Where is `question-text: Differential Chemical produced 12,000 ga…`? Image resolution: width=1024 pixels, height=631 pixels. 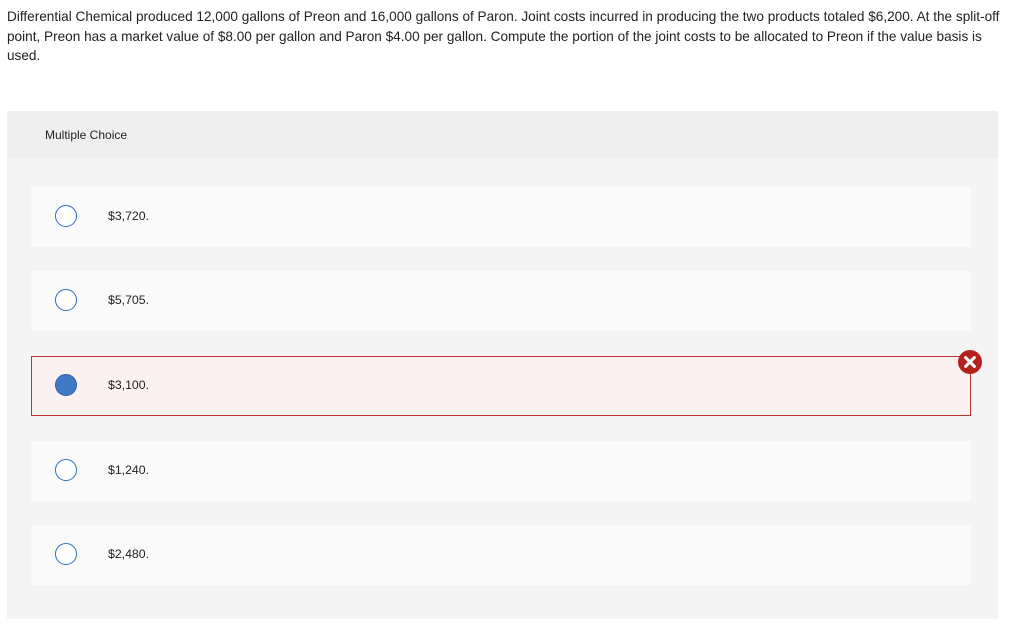
question-text: Differential Chemical produced 12,000 ga… is located at coordinates (503, 36).